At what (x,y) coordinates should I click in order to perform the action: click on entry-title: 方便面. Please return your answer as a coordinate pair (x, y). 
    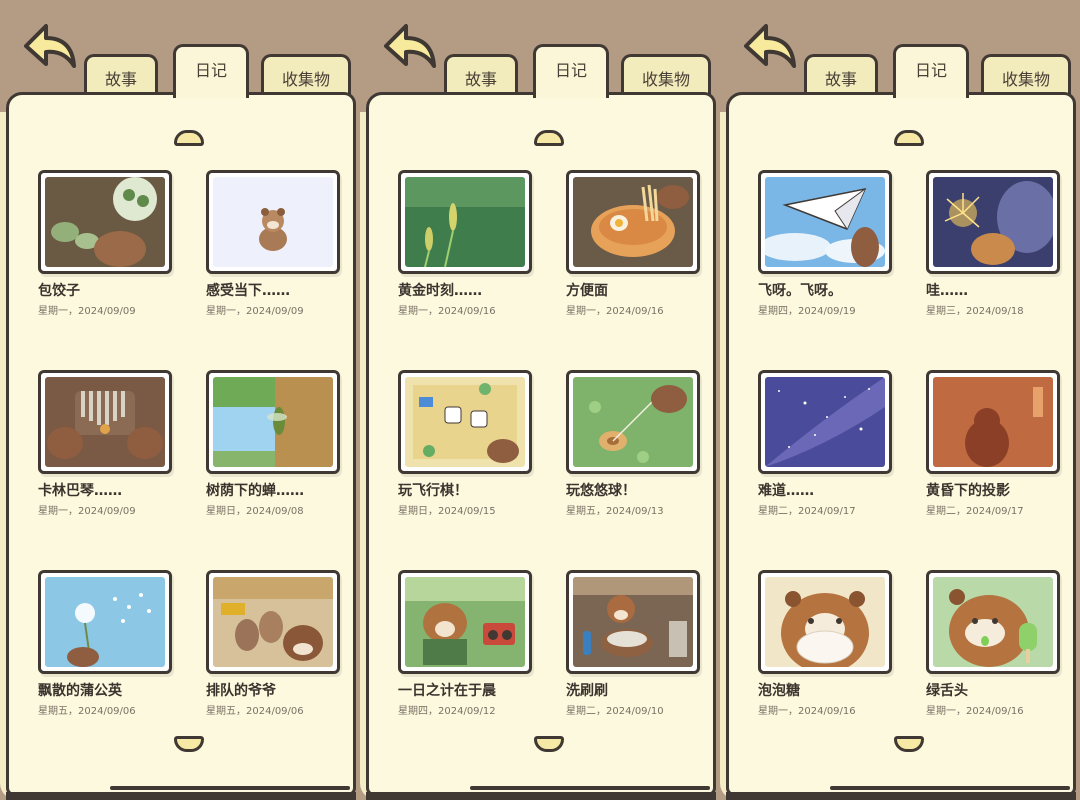
    Looking at the image, I should click on (587, 291).